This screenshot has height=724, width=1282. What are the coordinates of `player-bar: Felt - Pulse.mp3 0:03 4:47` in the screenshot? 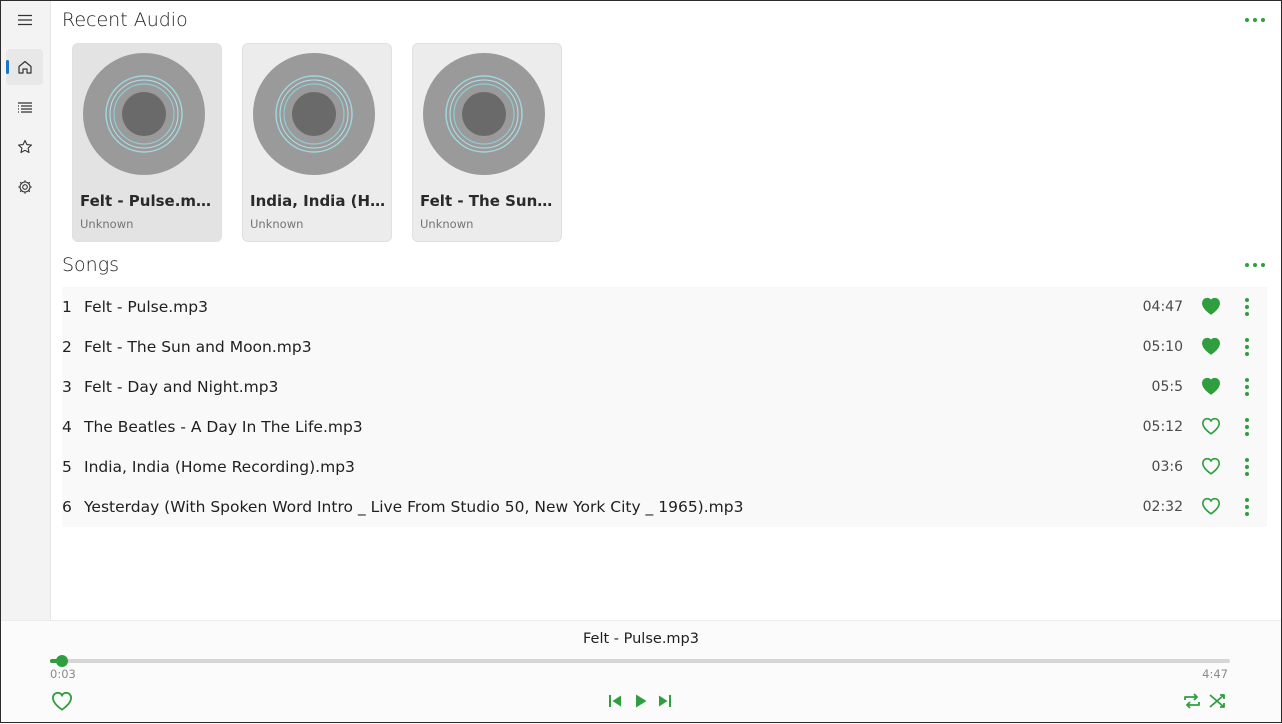 It's located at (641, 672).